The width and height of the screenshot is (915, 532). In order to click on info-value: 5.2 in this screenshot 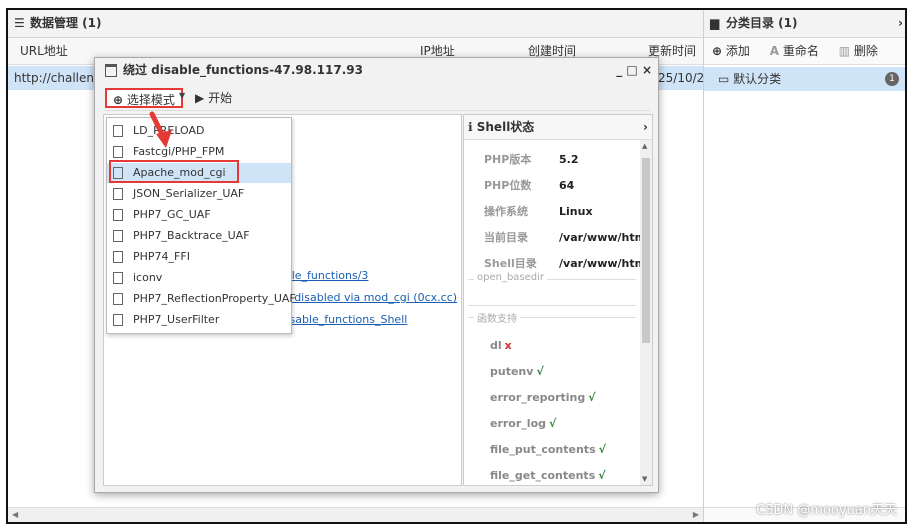, I will do `click(569, 159)`.